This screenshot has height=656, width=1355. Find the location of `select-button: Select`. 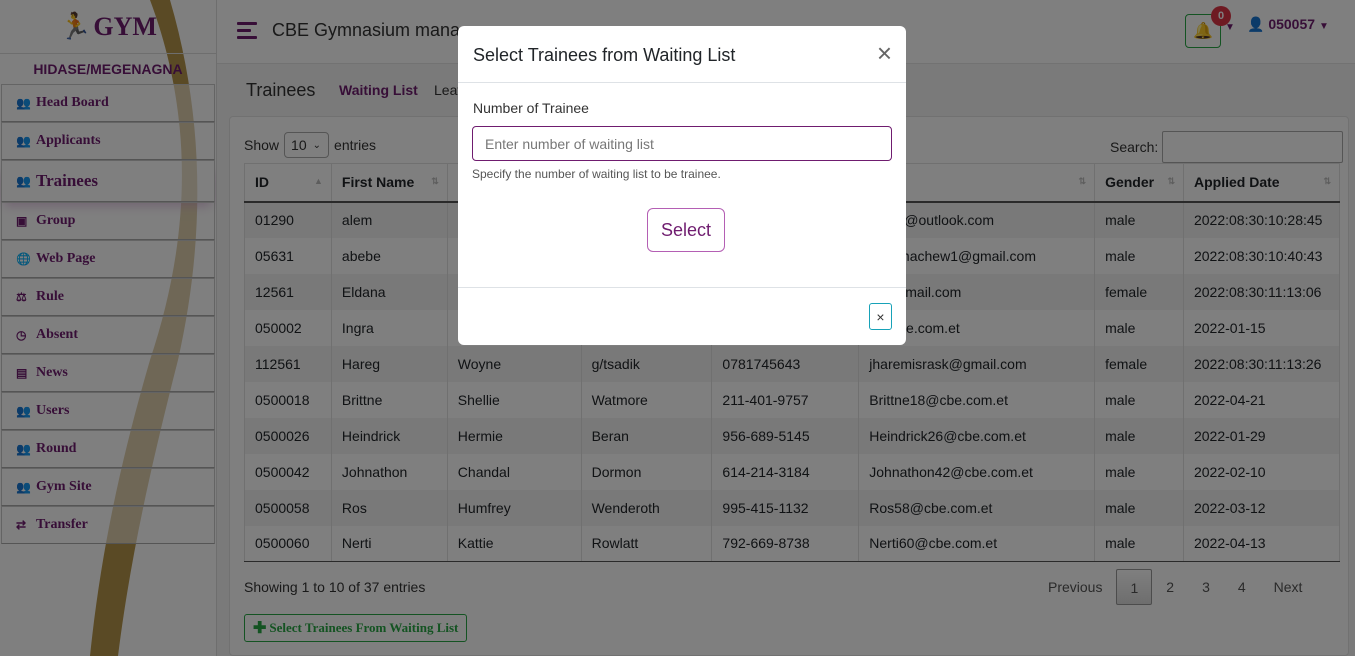

select-button: Select is located at coordinates (686, 230).